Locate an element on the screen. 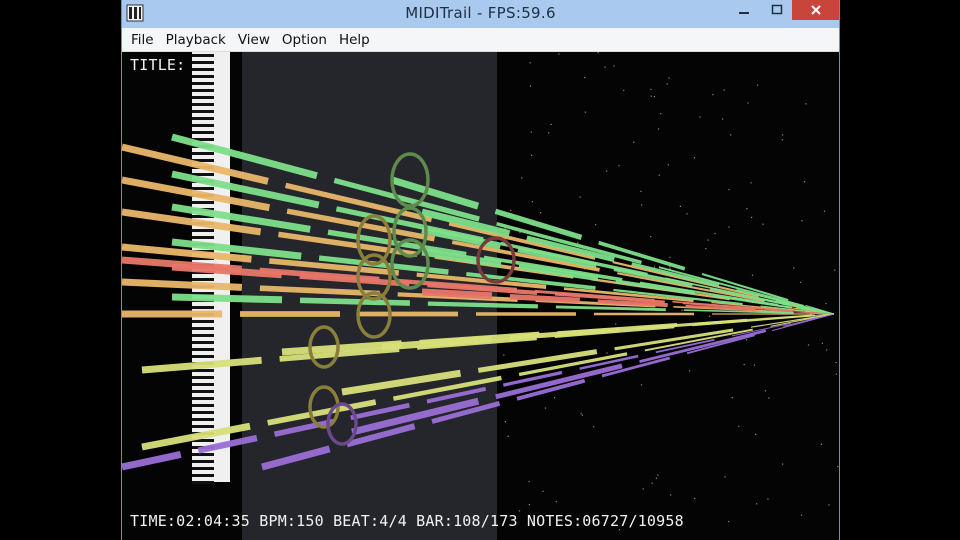  menu-file: File is located at coordinates (142, 40).